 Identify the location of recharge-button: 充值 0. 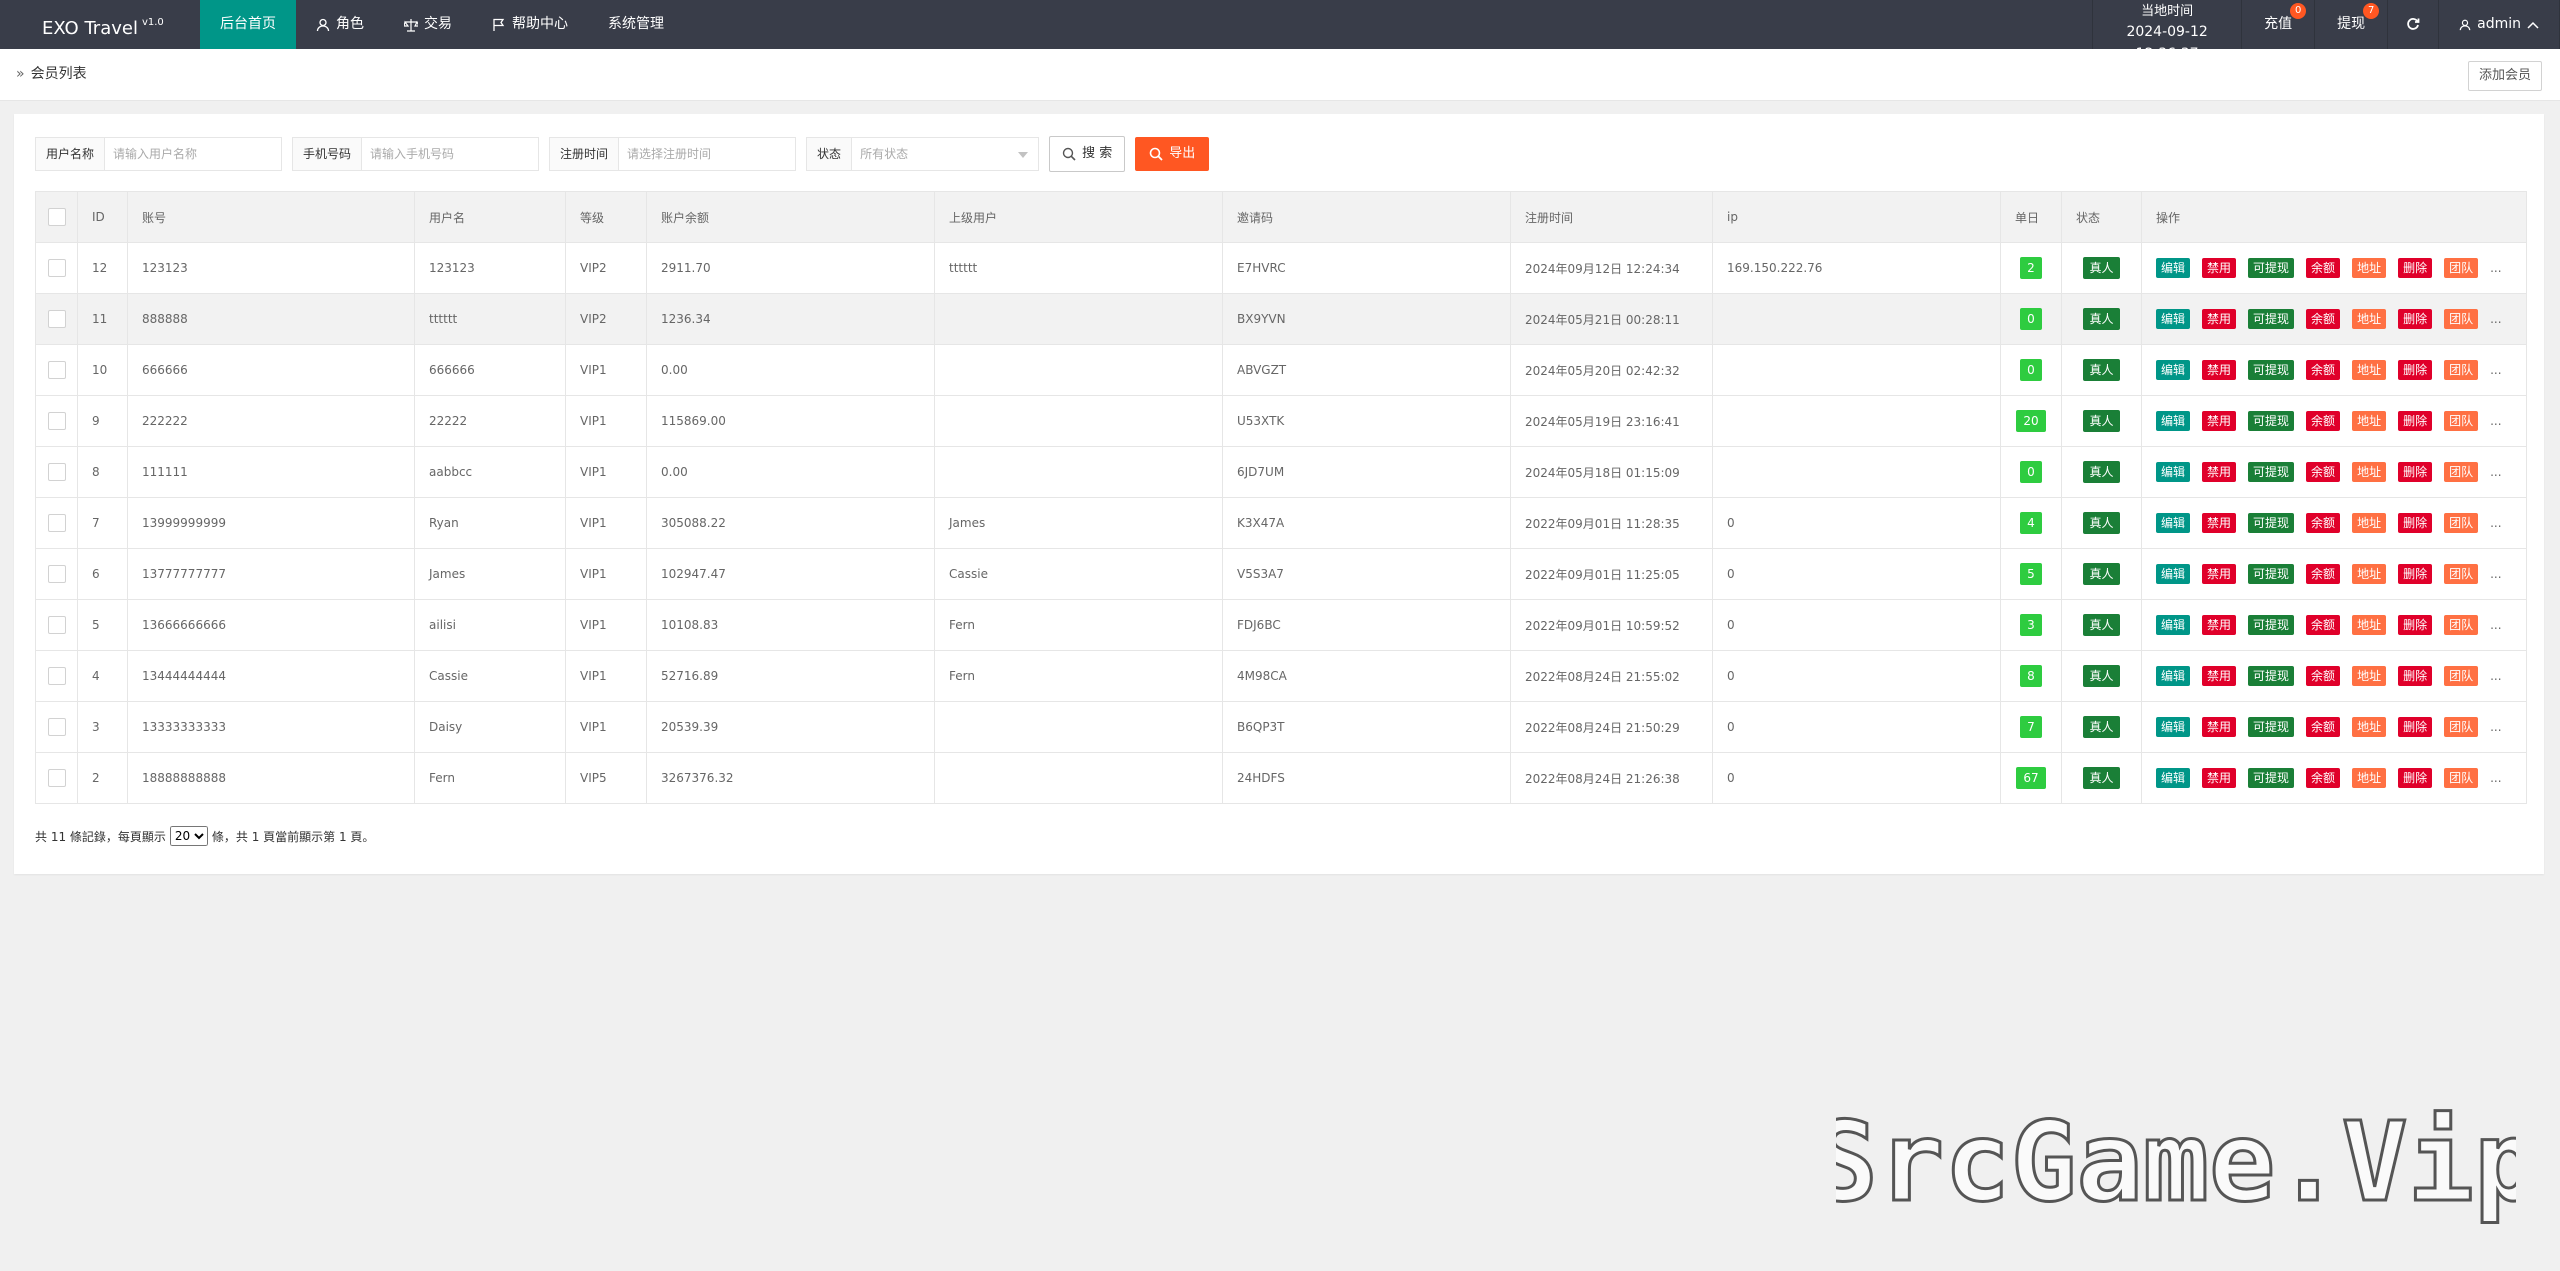
(2279, 24).